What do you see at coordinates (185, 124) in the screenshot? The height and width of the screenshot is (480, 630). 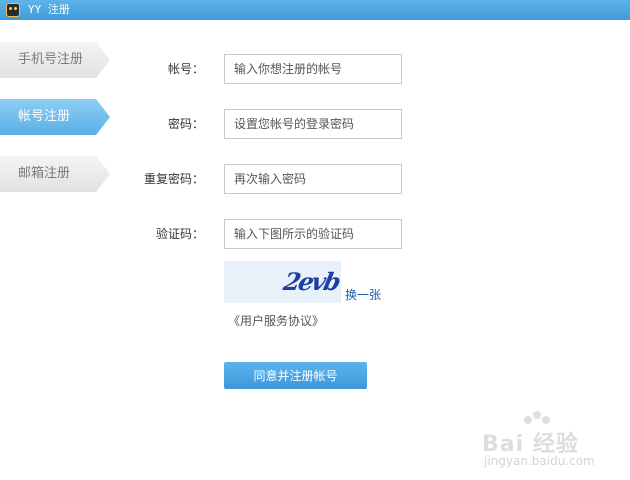 I see `password-label: 密码：` at bounding box center [185, 124].